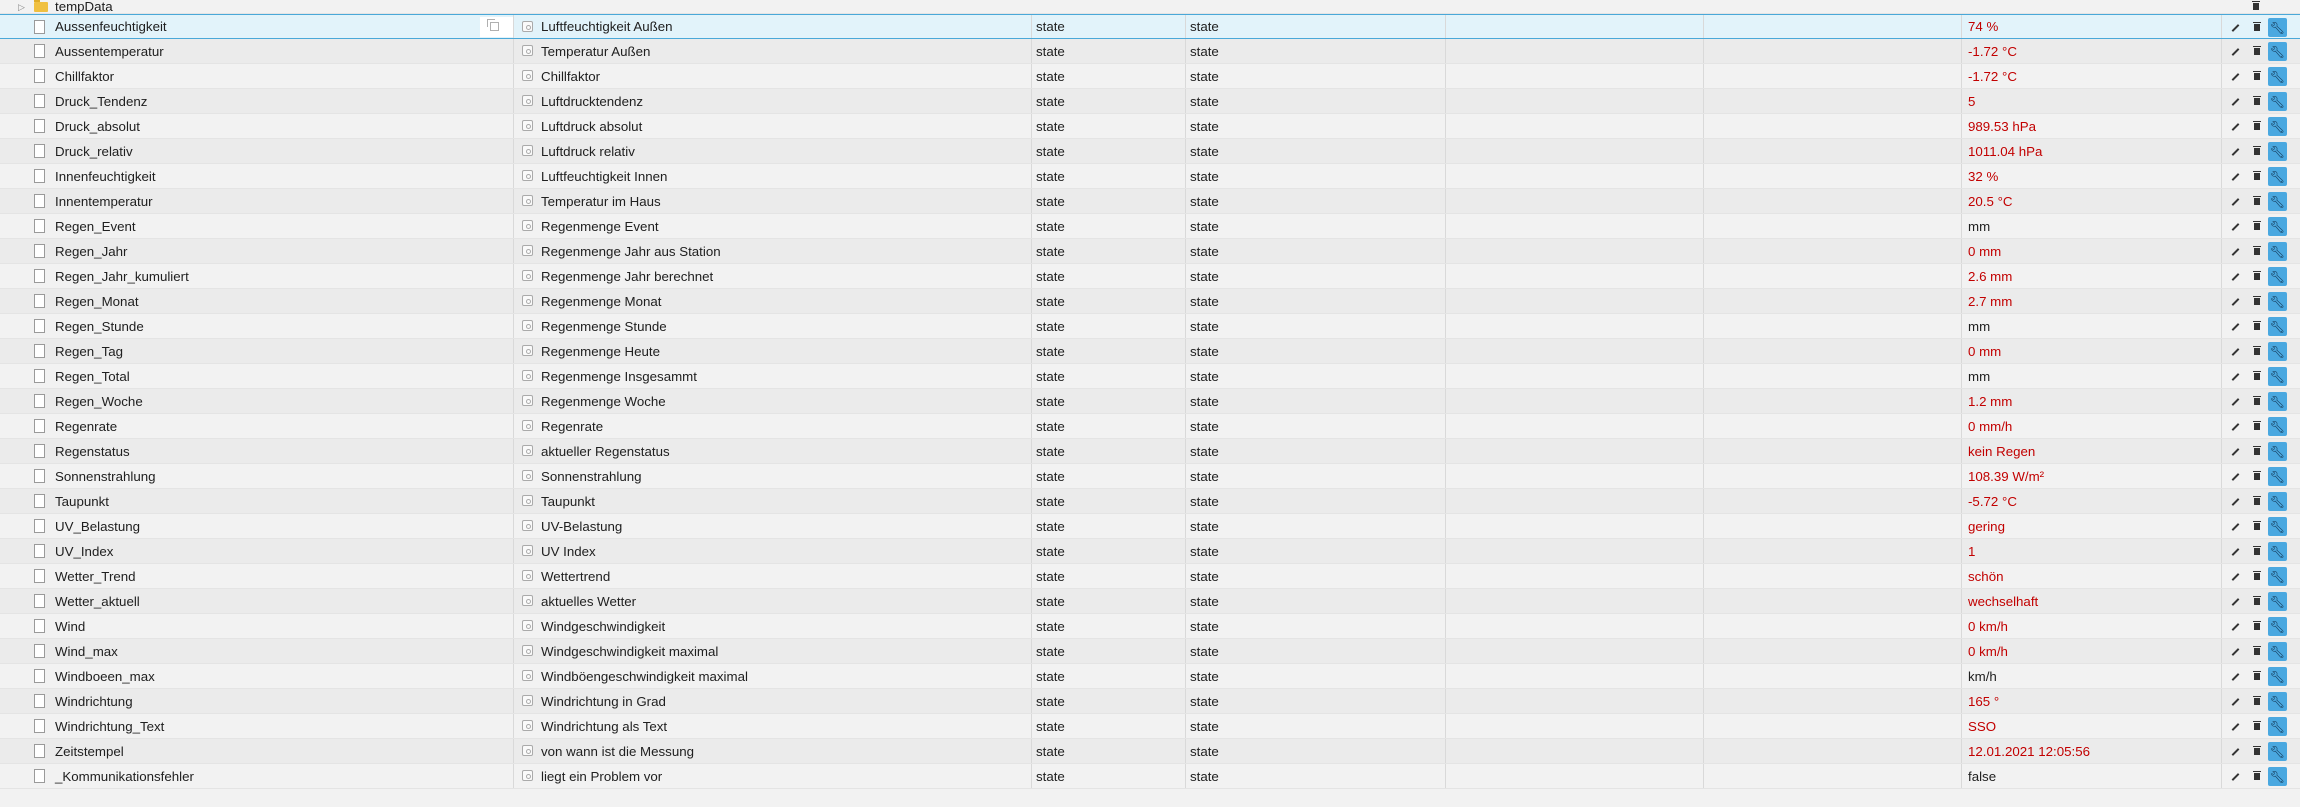 This screenshot has height=807, width=2300. What do you see at coordinates (2092, 551) in the screenshot?
I see `value-cell: 1` at bounding box center [2092, 551].